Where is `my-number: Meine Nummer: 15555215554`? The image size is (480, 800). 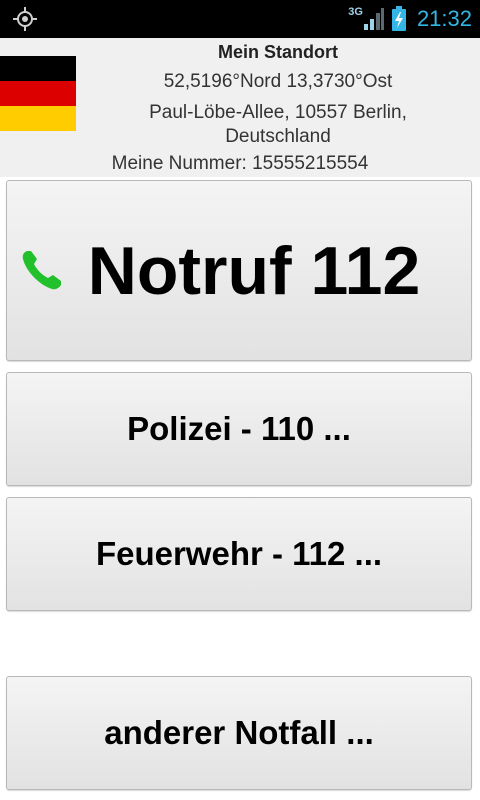
my-number: Meine Nummer: 15555215554 is located at coordinates (240, 163).